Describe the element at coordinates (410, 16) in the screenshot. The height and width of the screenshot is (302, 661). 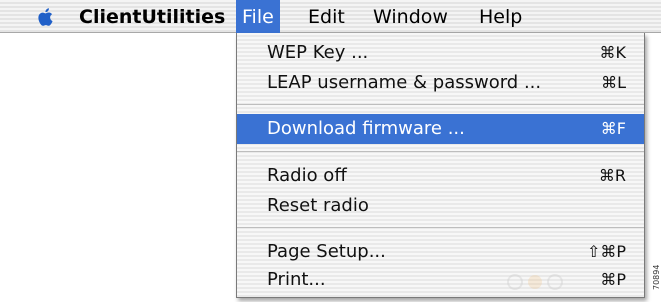
I see `window-menu: Window` at that location.